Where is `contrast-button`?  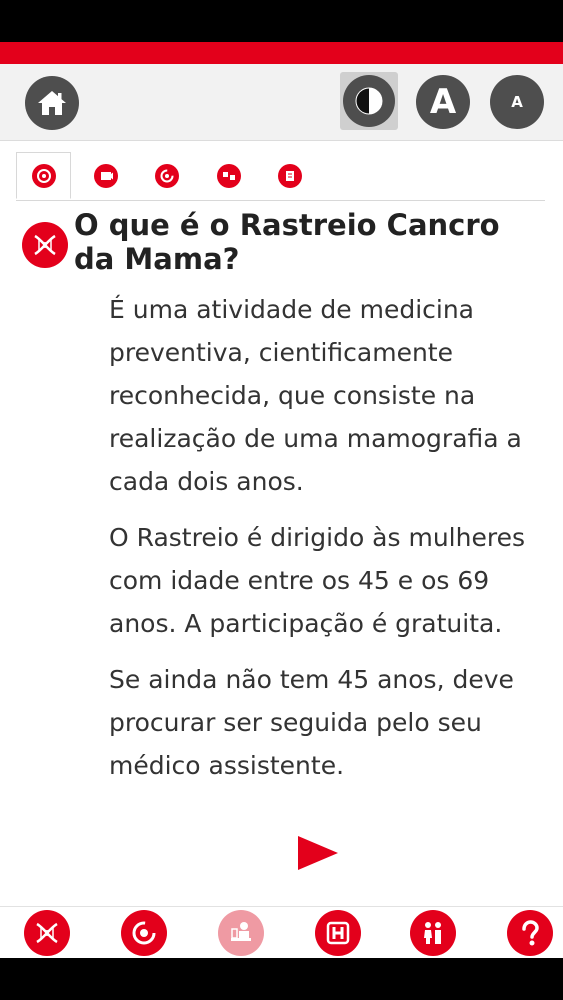 contrast-button is located at coordinates (369, 101).